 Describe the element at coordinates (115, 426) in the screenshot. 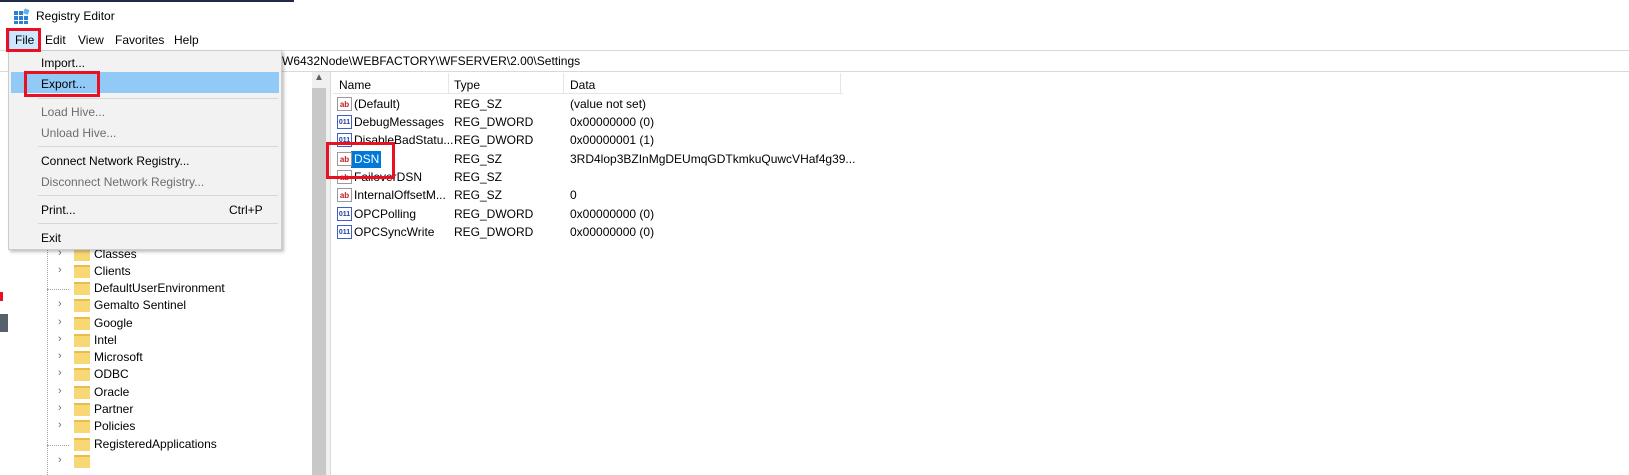

I see `tree-item-label: Policies` at that location.